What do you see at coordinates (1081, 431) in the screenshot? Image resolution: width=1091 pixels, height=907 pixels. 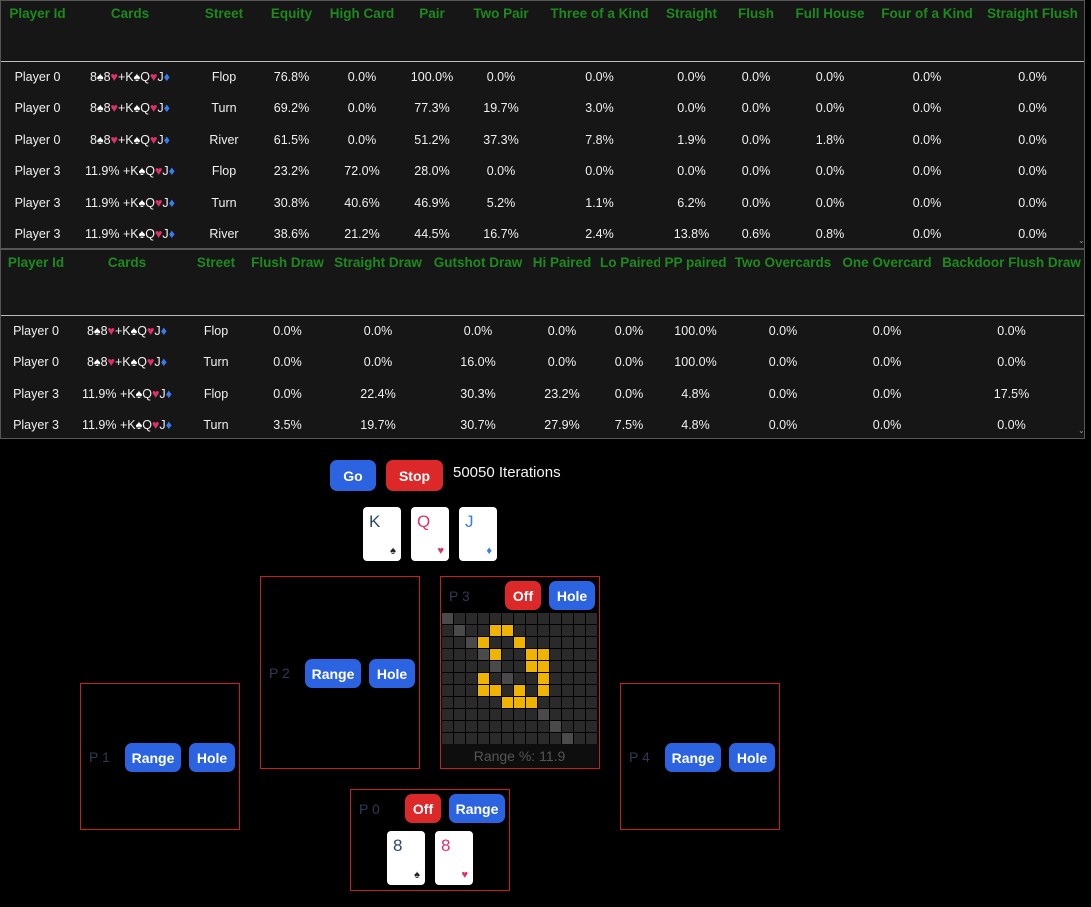 I see `scrollbar-arrow: ⌄` at bounding box center [1081, 431].